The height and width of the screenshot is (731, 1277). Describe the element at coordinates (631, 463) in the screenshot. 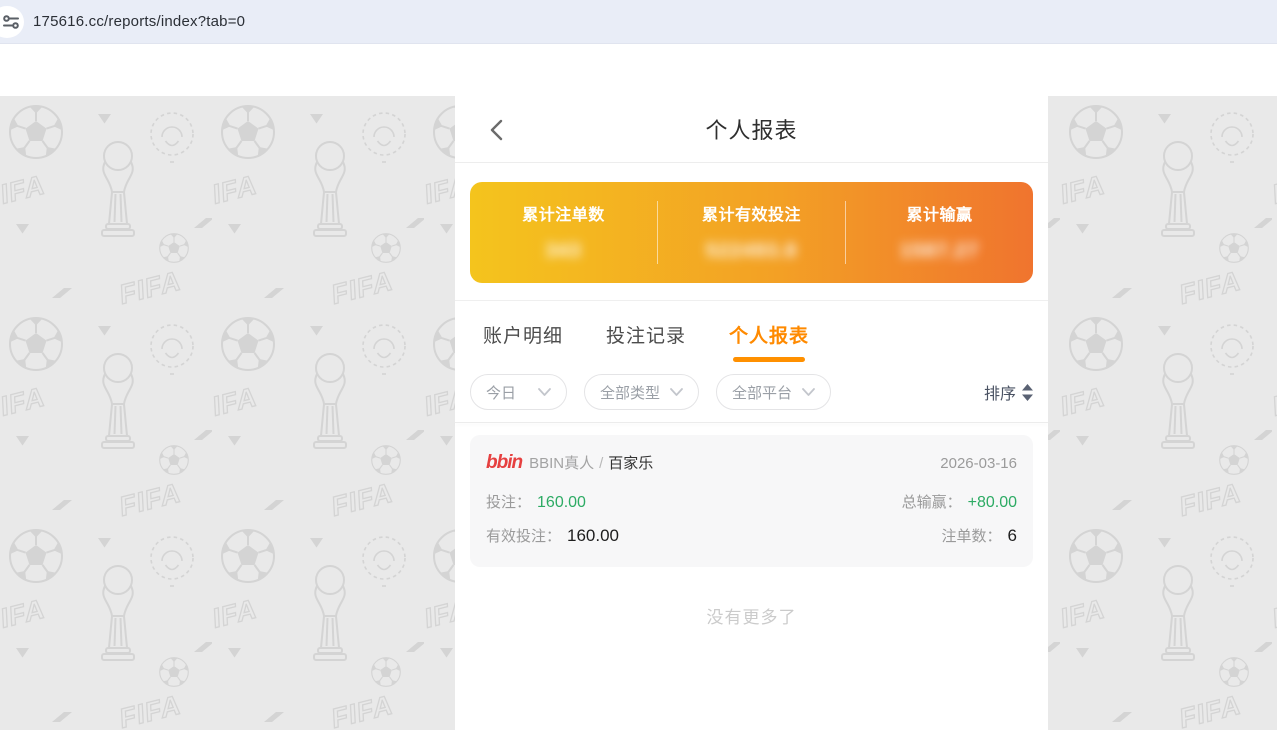

I see `record-game: 百家乐` at that location.